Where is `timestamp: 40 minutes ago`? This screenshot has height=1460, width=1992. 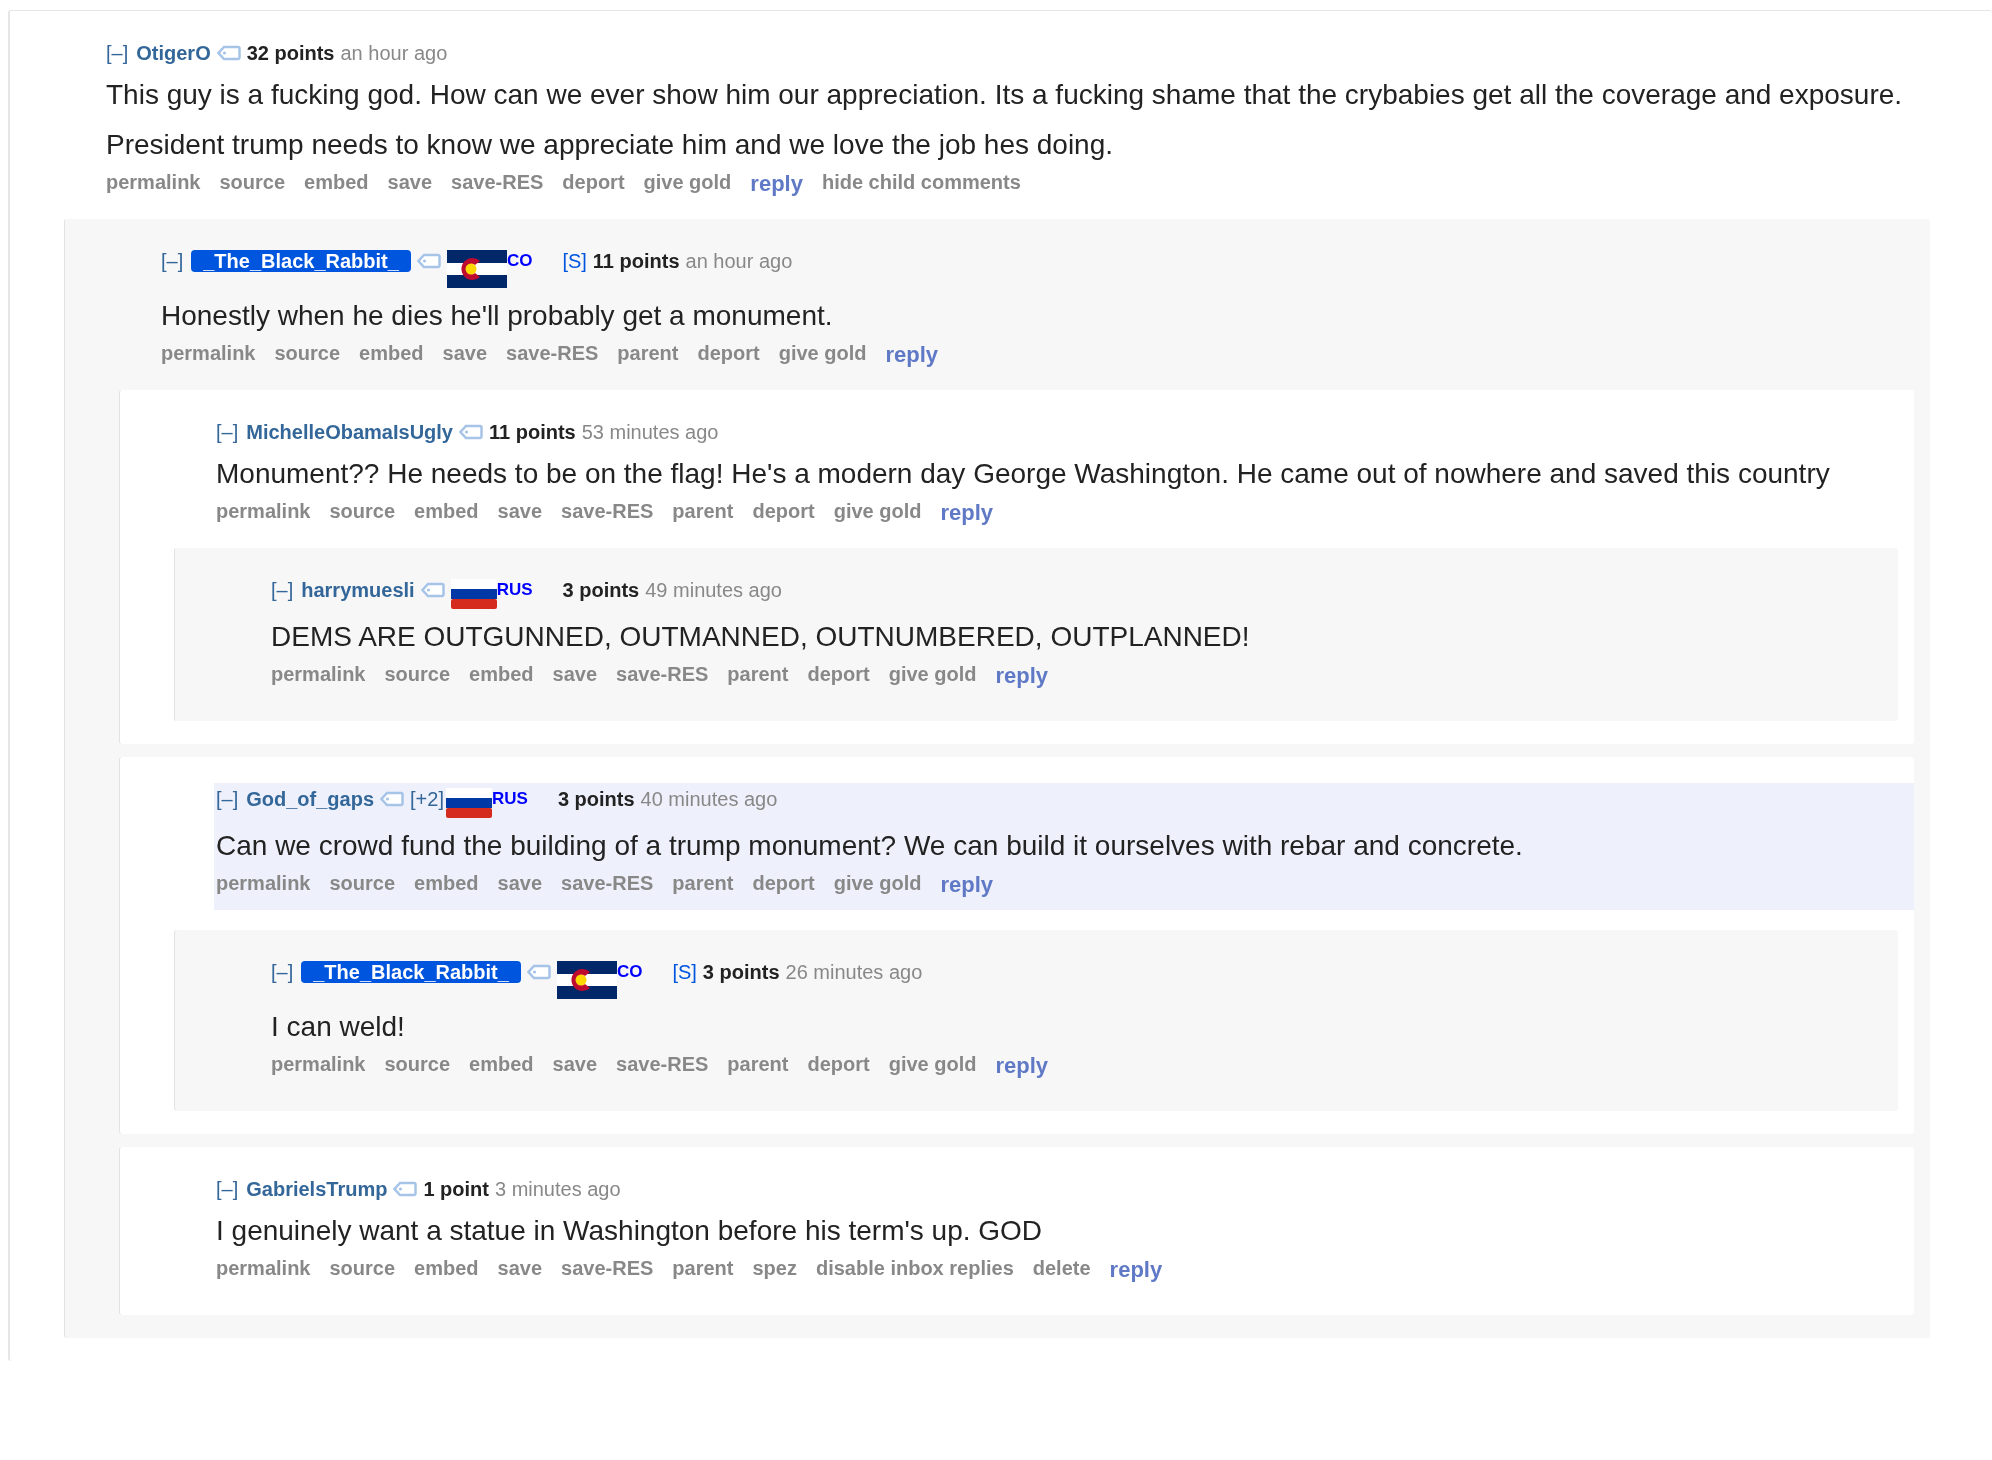
timestamp: 40 minutes ago is located at coordinates (709, 799).